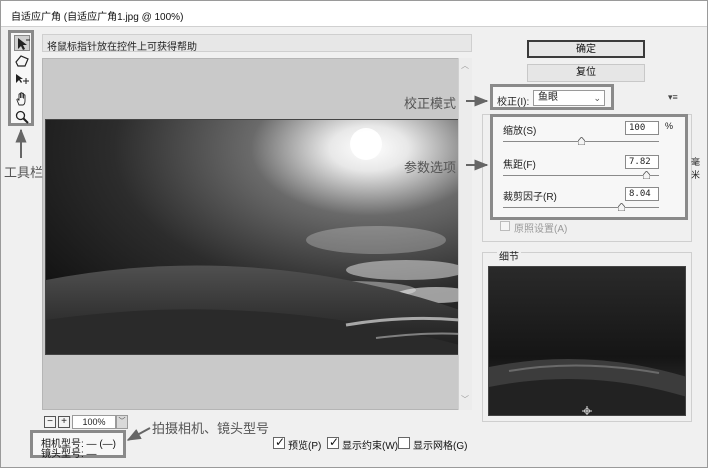 The height and width of the screenshot is (468, 708). Describe the element at coordinates (596, 170) in the screenshot. I see `focal-row: 焦距(F) 7.82 毫米` at that location.